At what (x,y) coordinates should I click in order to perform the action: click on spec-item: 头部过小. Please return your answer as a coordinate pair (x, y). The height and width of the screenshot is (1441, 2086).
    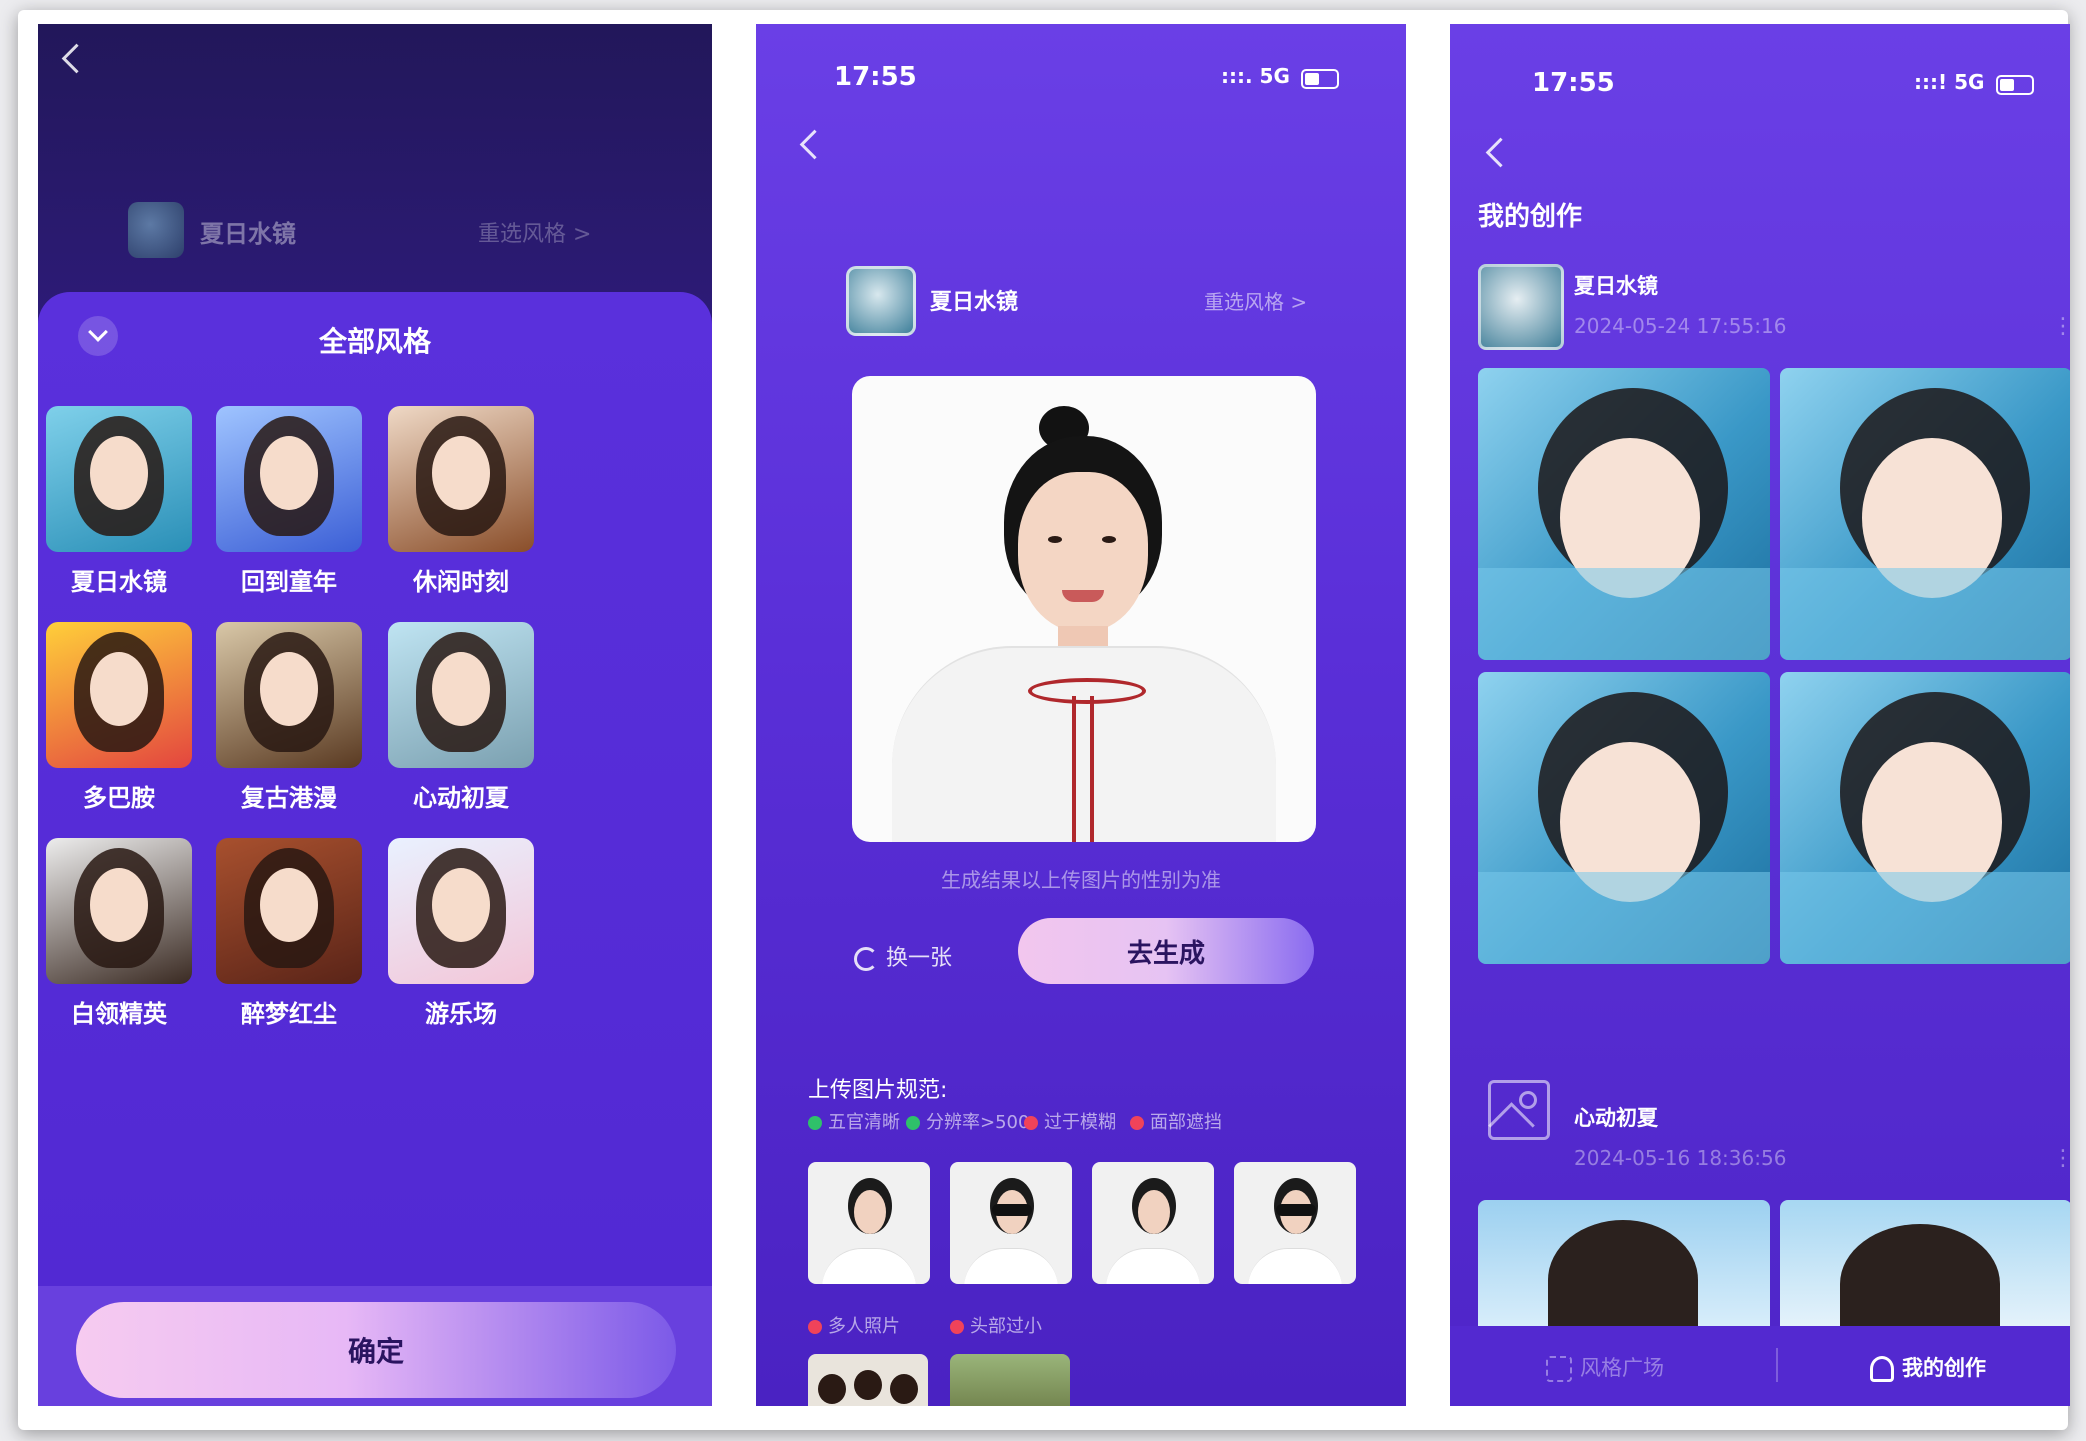
    Looking at the image, I should click on (996, 1325).